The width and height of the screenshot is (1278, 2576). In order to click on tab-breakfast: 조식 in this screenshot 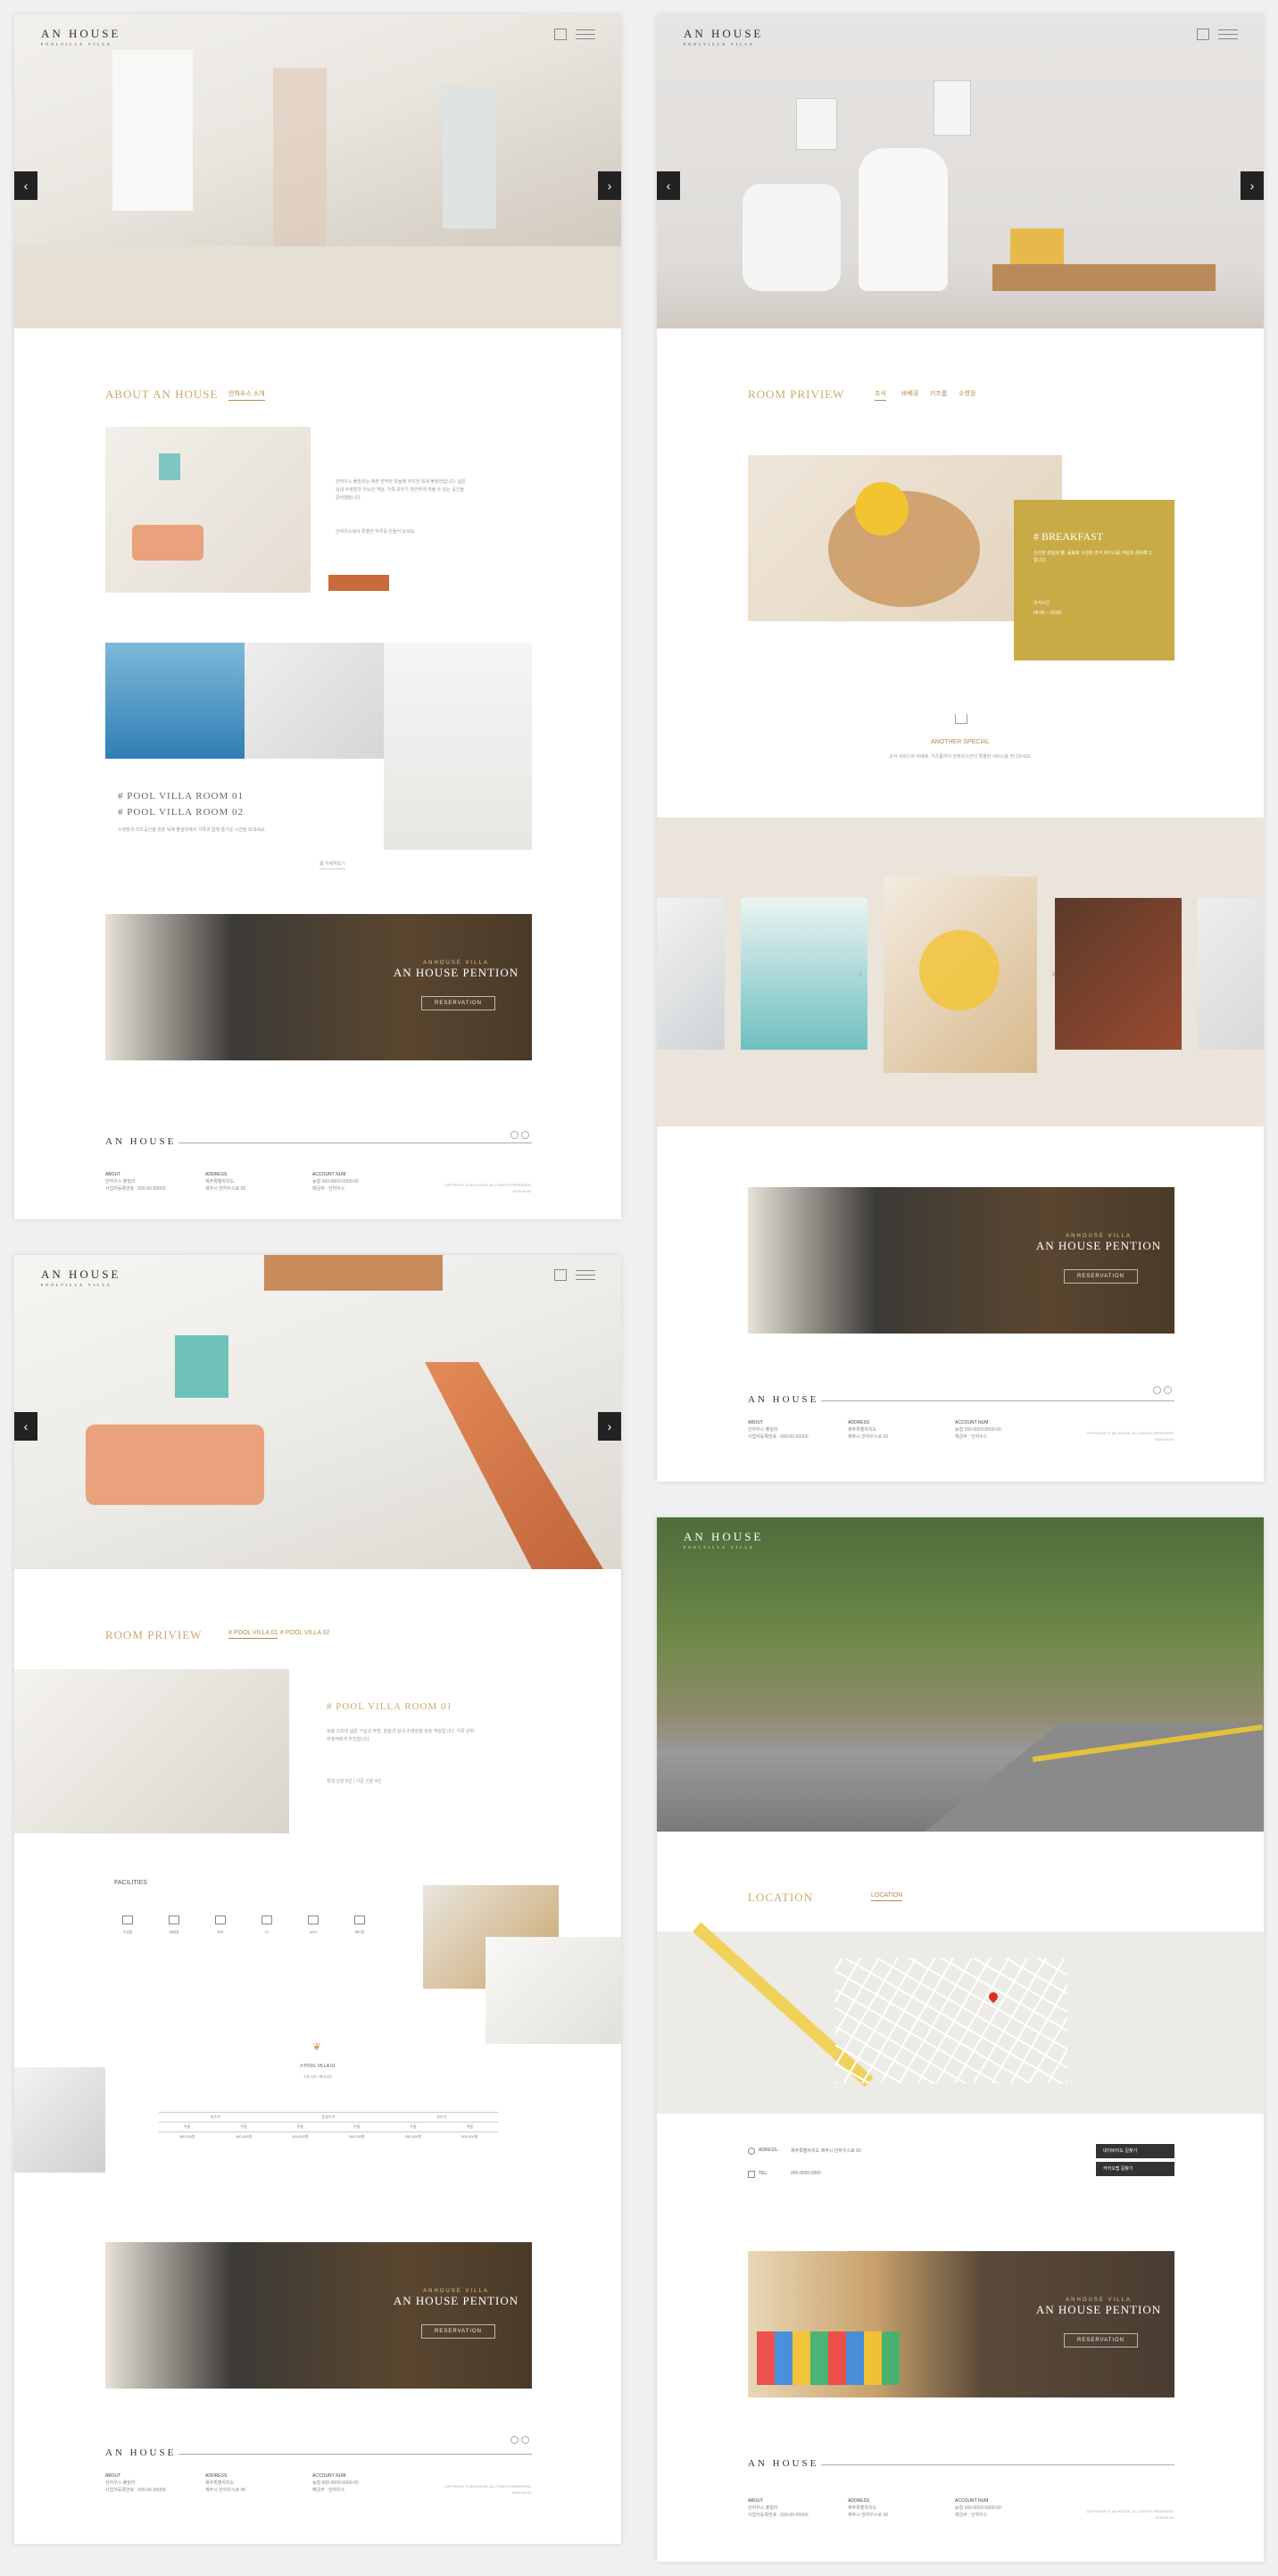, I will do `click(880, 395)`.